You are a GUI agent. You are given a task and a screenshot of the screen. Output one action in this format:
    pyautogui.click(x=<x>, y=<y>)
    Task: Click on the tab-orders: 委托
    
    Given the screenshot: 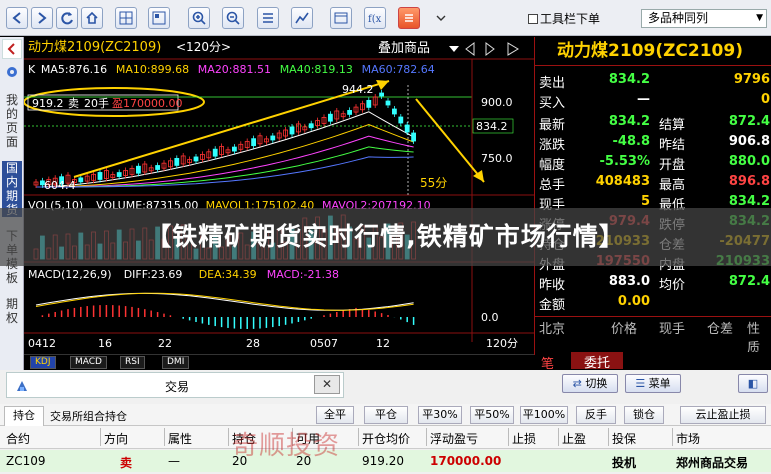 What is the action you would take?
    pyautogui.click(x=597, y=361)
    